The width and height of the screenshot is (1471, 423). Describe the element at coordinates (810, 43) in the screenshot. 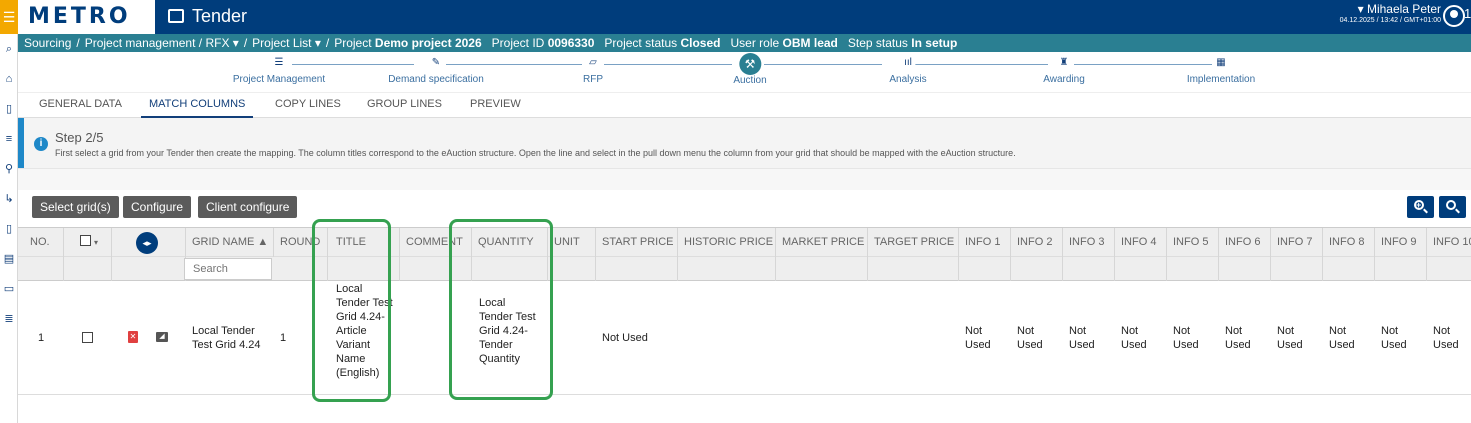

I see `user-role-value: OBM lead` at that location.